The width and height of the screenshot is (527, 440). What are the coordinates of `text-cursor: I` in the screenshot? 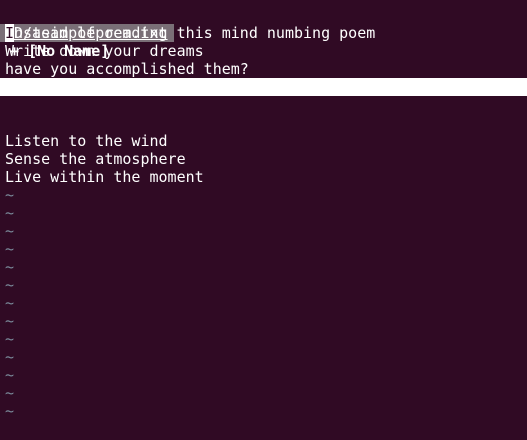 It's located at (10, 33).